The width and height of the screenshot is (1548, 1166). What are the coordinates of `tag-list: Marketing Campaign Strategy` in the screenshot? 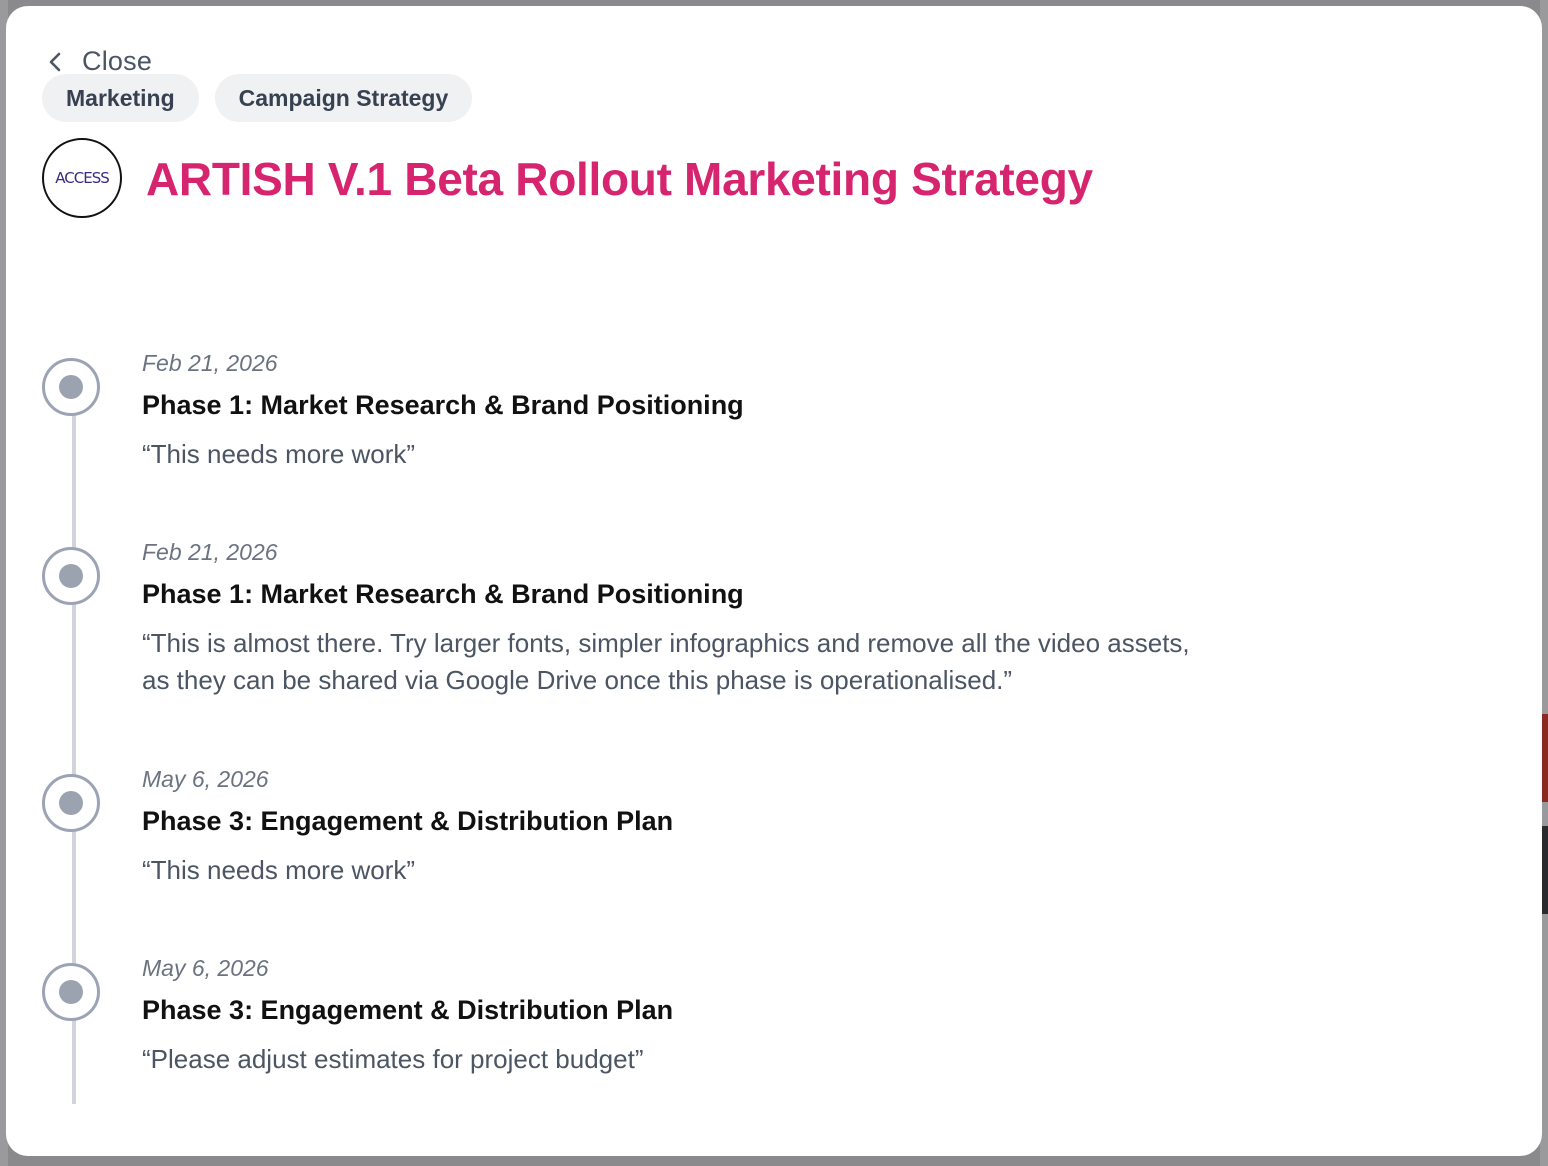 It's located at (257, 98).